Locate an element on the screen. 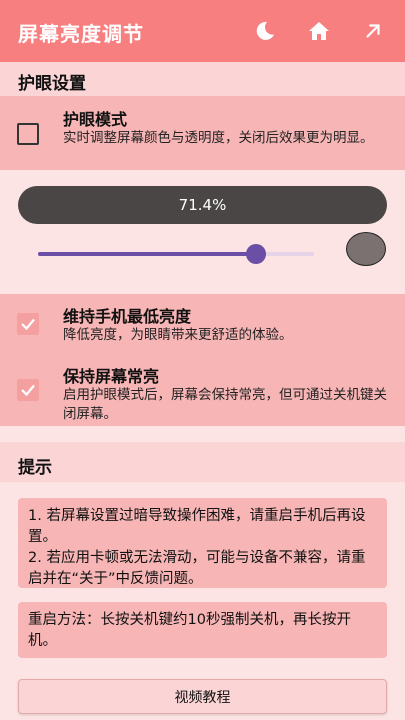  min-brightness-checkbox is located at coordinates (28, 324).